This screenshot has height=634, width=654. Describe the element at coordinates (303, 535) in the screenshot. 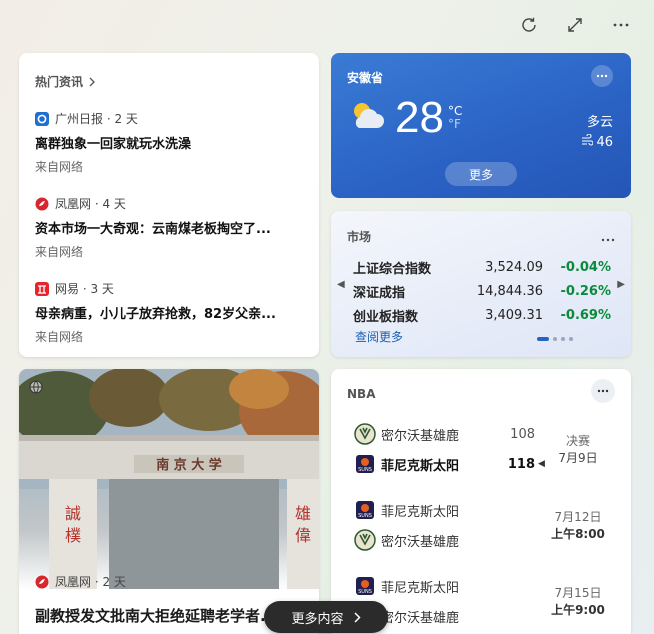

I see `svg-text: 偉` at that location.